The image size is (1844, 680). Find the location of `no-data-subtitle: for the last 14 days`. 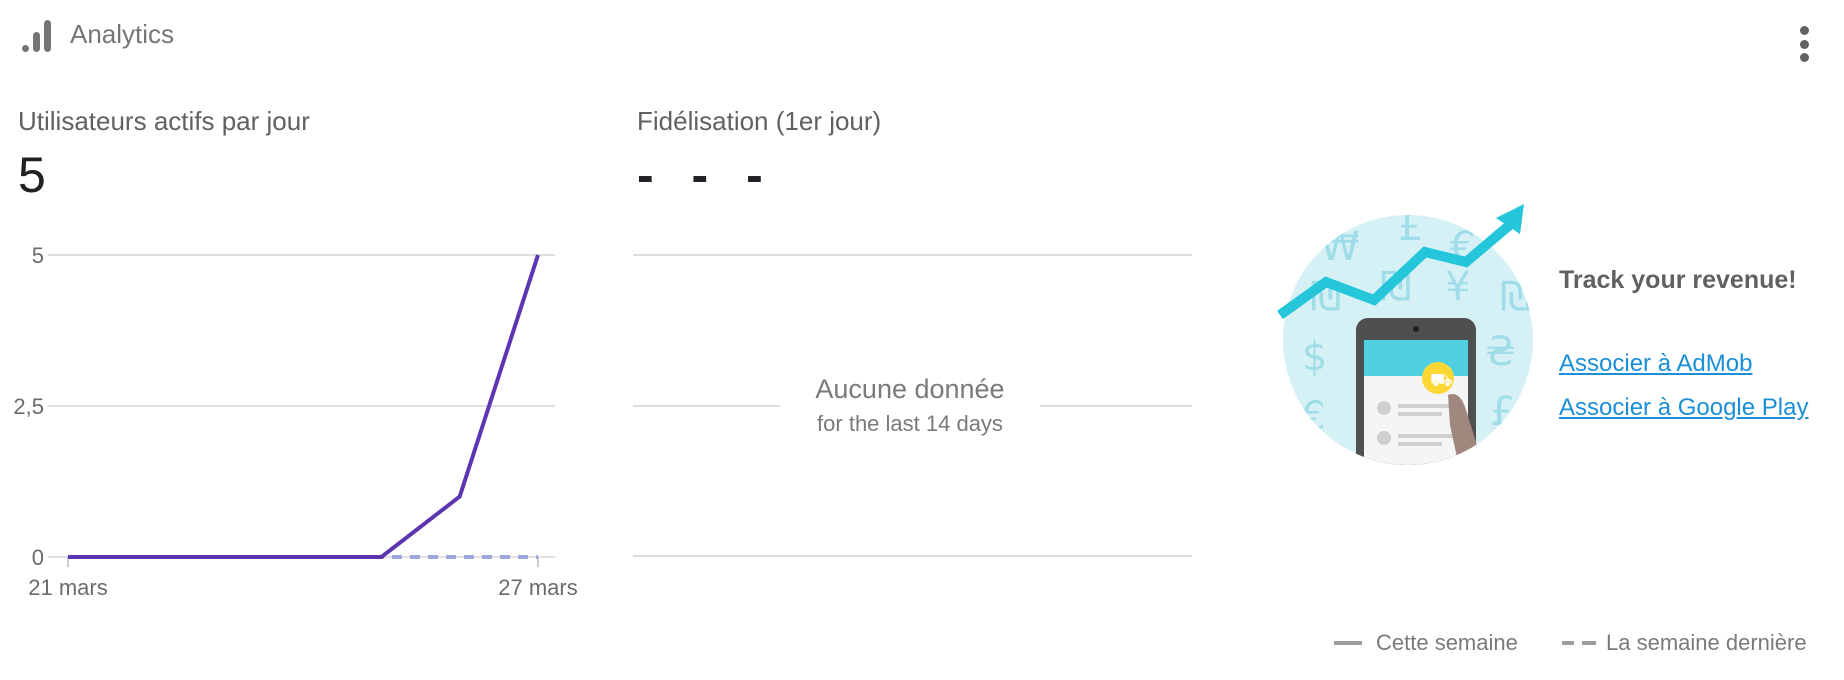

no-data-subtitle: for the last 14 days is located at coordinates (910, 423).